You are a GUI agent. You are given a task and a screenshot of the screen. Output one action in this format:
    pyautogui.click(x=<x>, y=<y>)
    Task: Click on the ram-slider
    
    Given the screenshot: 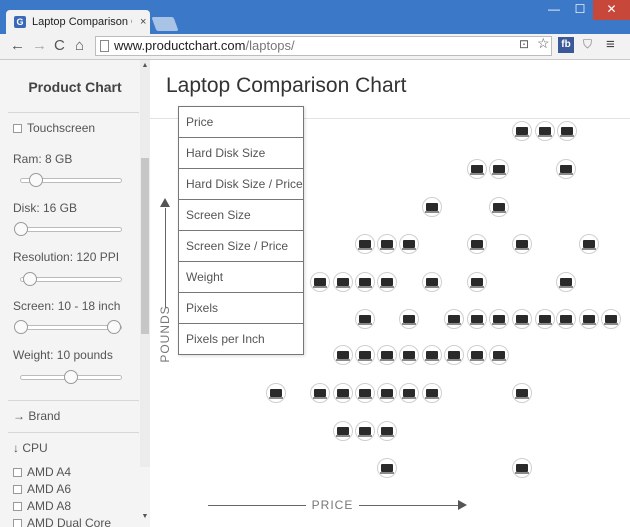 What is the action you would take?
    pyautogui.click(x=71, y=180)
    